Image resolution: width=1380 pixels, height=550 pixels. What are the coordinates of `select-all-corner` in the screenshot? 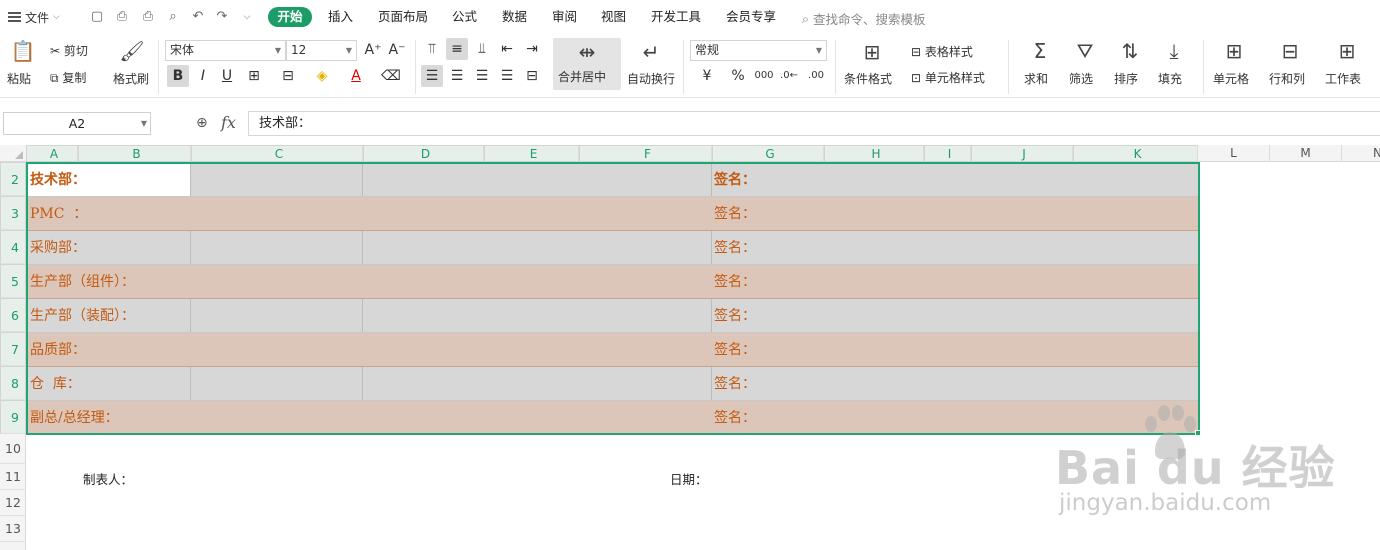 It's located at (13, 153).